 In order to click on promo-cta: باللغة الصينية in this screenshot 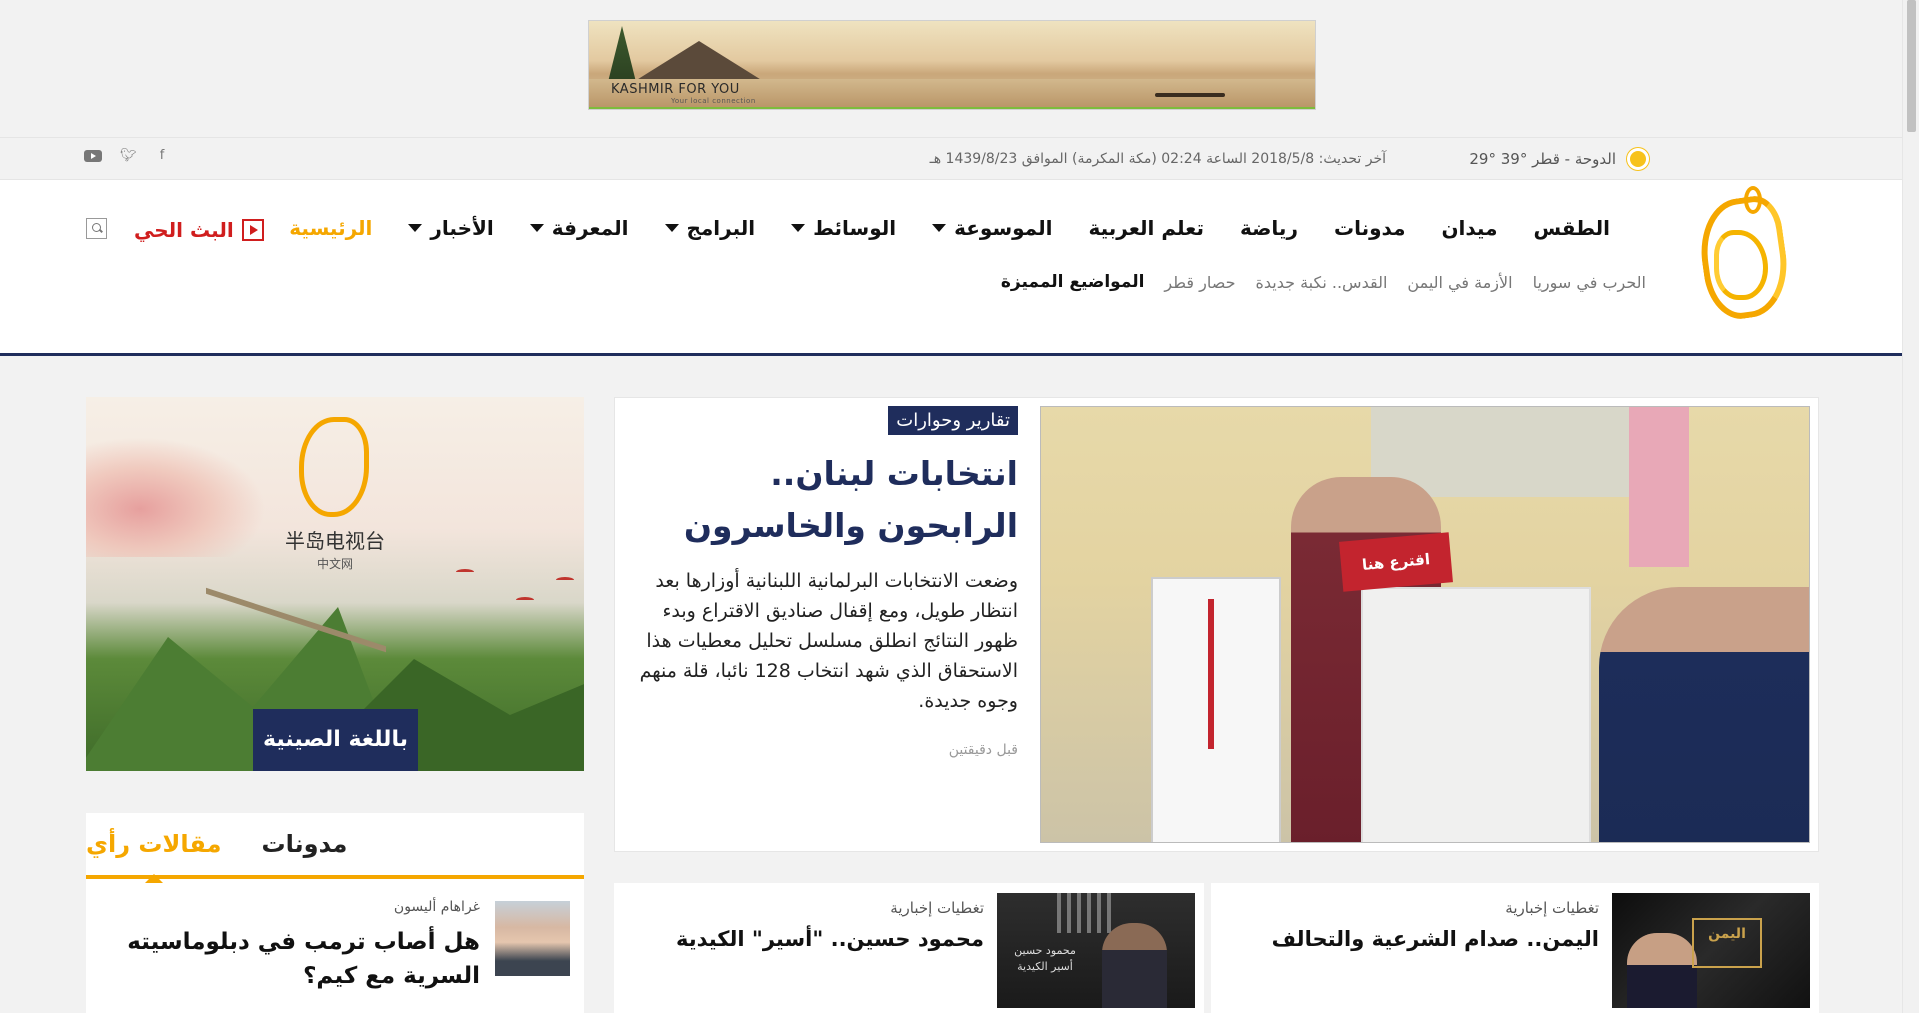, I will do `click(335, 740)`.